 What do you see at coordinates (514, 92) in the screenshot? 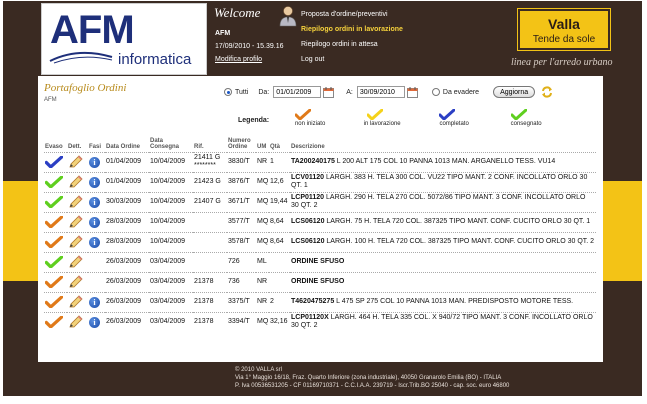
I see `update-button: Aggiorna` at bounding box center [514, 92].